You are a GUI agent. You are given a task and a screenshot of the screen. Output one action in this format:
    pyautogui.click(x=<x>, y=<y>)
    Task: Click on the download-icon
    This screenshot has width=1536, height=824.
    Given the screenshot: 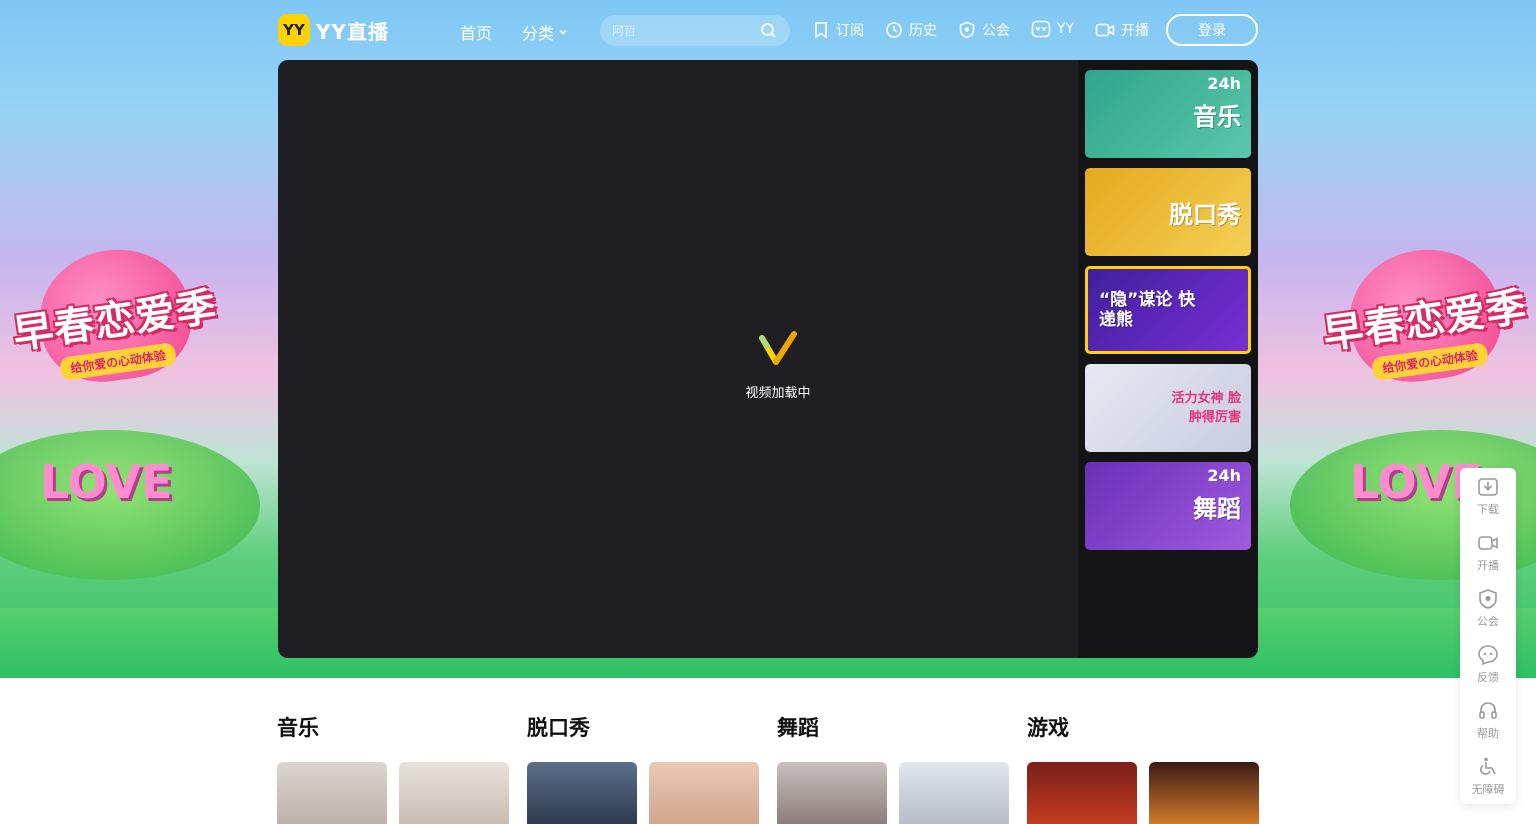 What is the action you would take?
    pyautogui.click(x=1488, y=486)
    